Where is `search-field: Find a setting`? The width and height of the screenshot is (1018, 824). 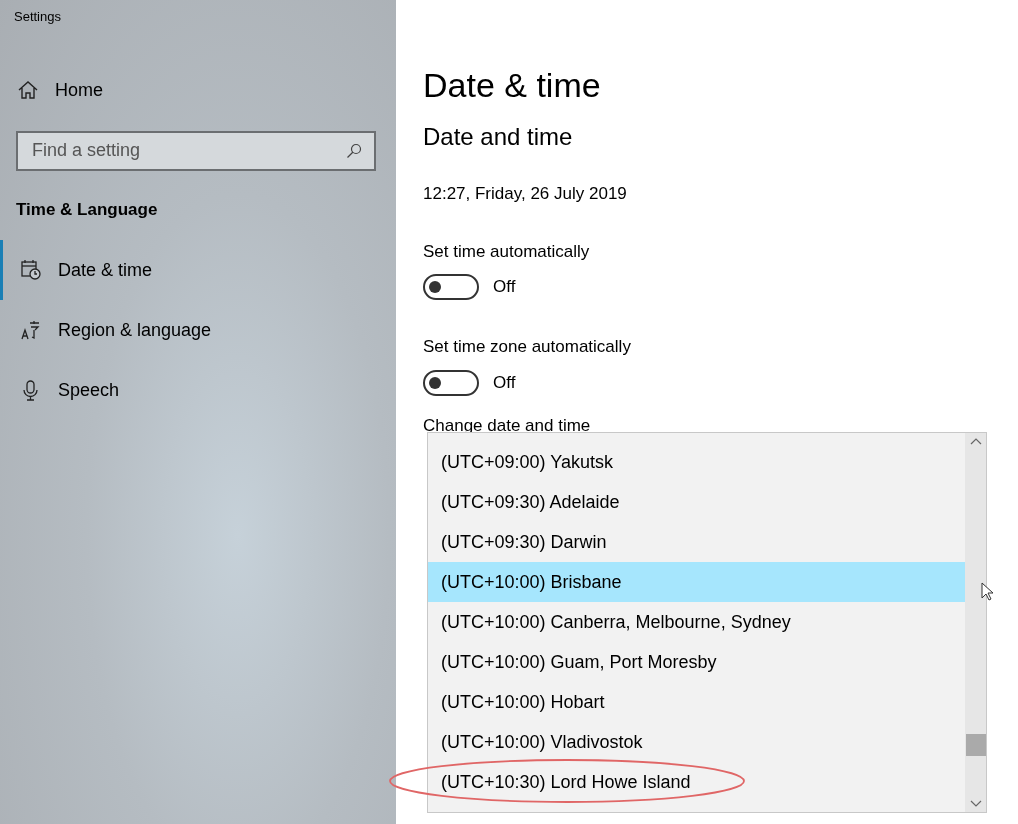
search-field: Find a setting is located at coordinates (196, 150).